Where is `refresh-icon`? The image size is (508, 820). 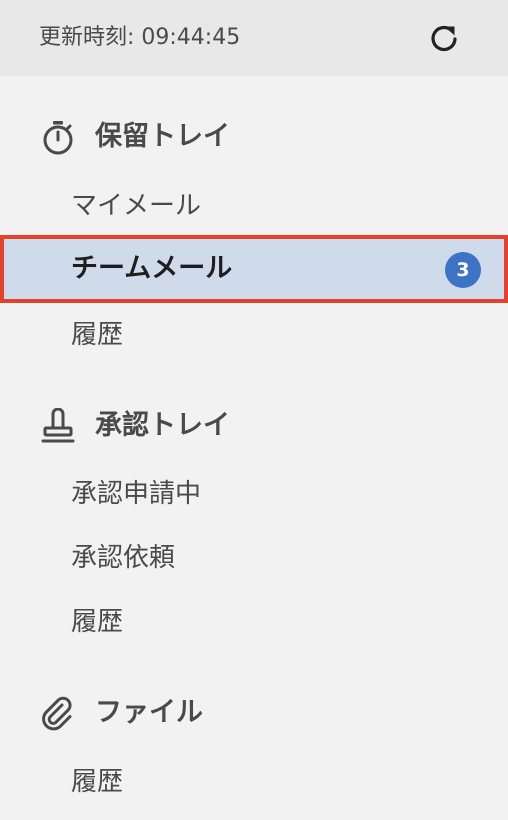 refresh-icon is located at coordinates (444, 38).